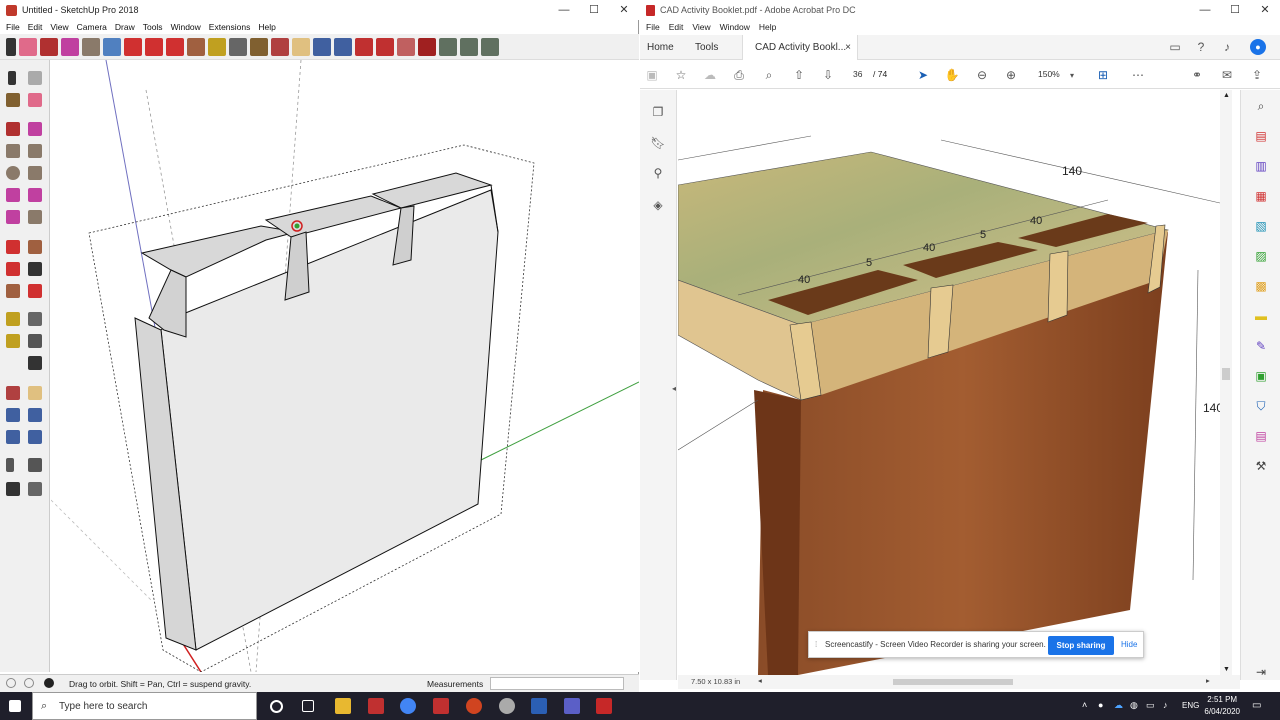  What do you see at coordinates (259, 46) in the screenshot?
I see `paint-bucket-icon` at bounding box center [259, 46].